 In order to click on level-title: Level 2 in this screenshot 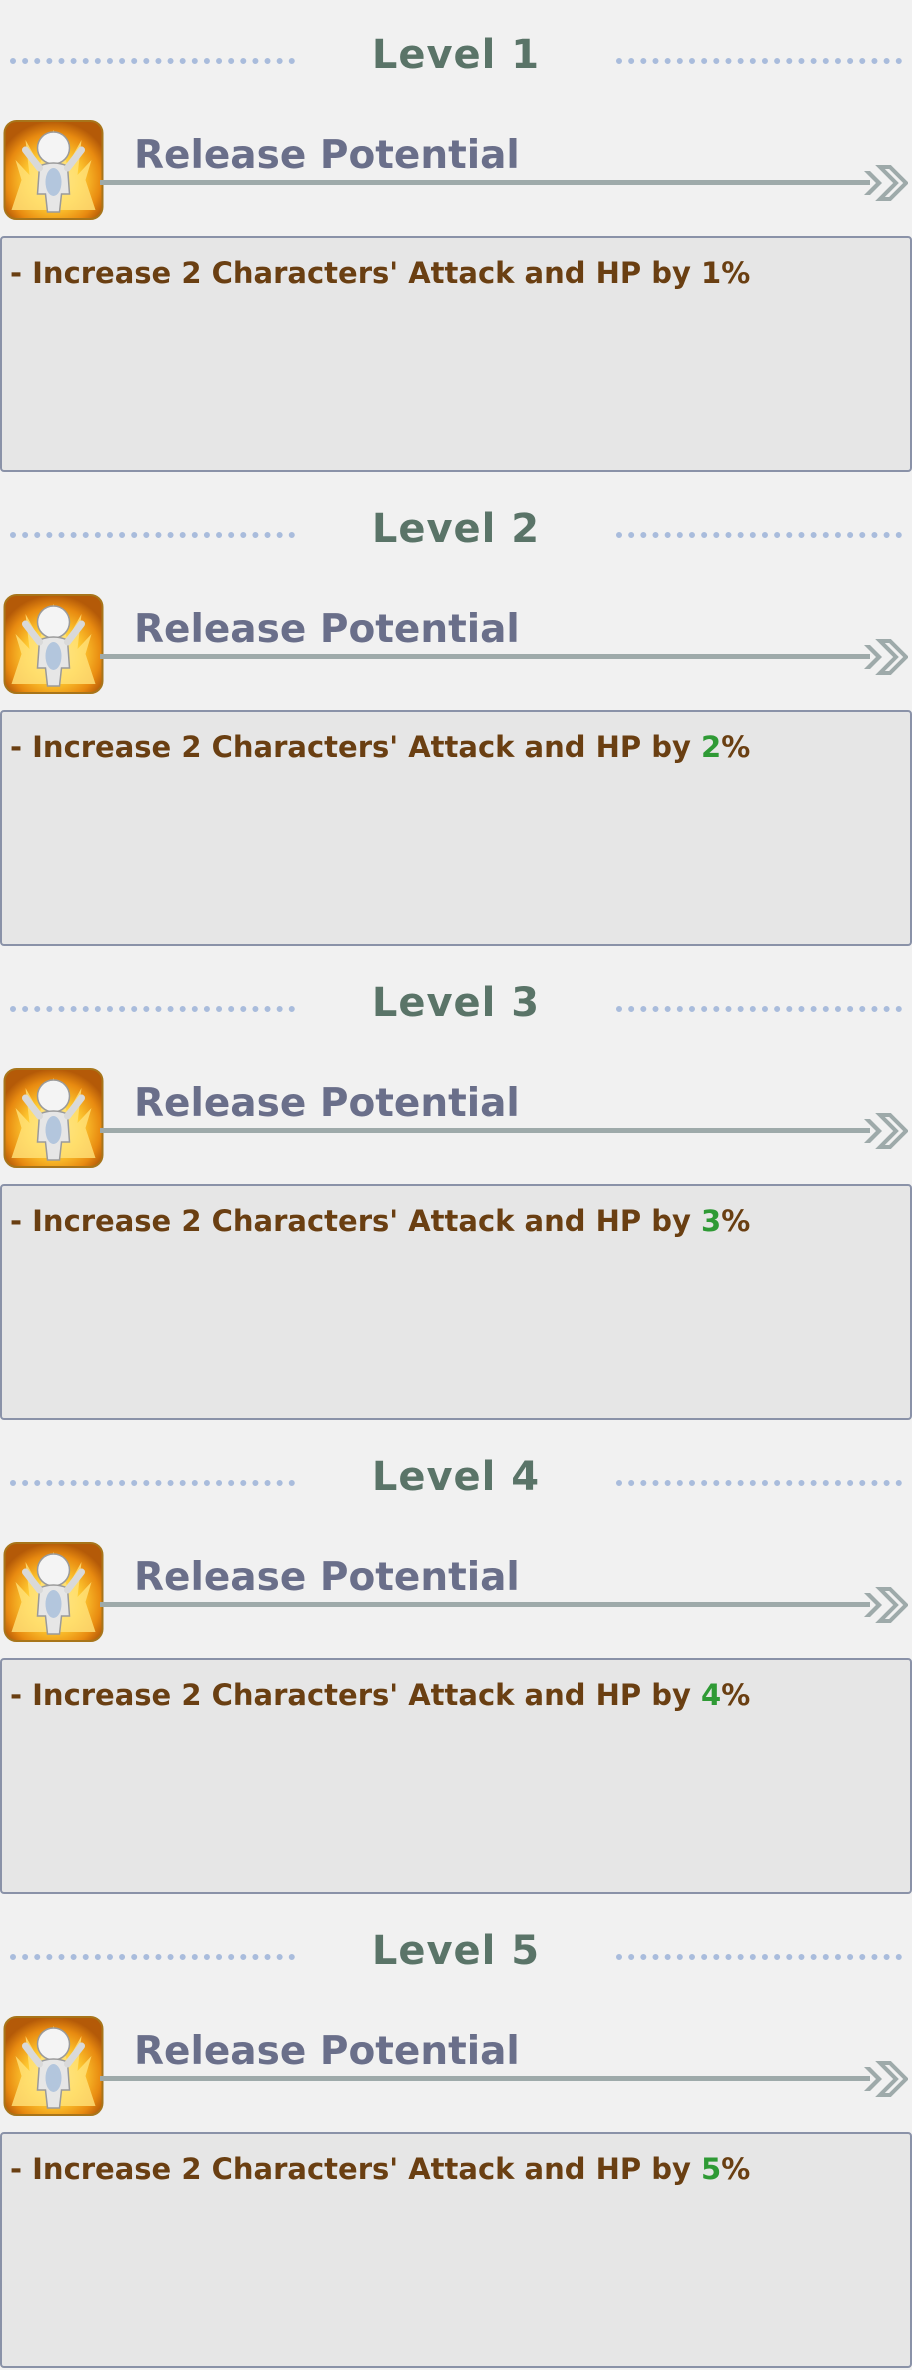, I will do `click(456, 529)`.